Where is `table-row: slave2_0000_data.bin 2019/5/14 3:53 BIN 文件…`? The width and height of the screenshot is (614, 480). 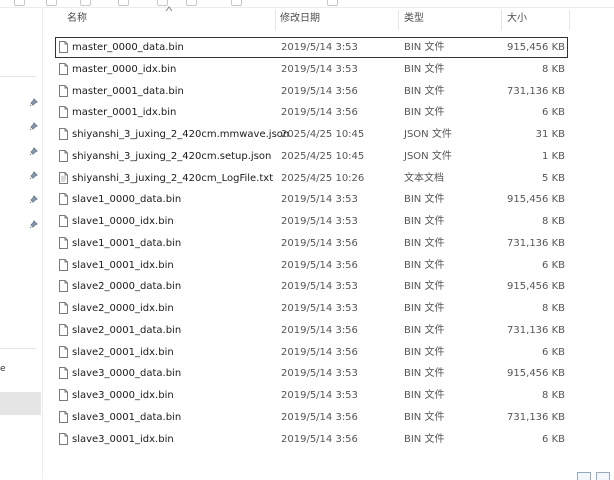
table-row: slave2_0000_data.bin 2019/5/14 3:53 BIN 文件… is located at coordinates (311, 286).